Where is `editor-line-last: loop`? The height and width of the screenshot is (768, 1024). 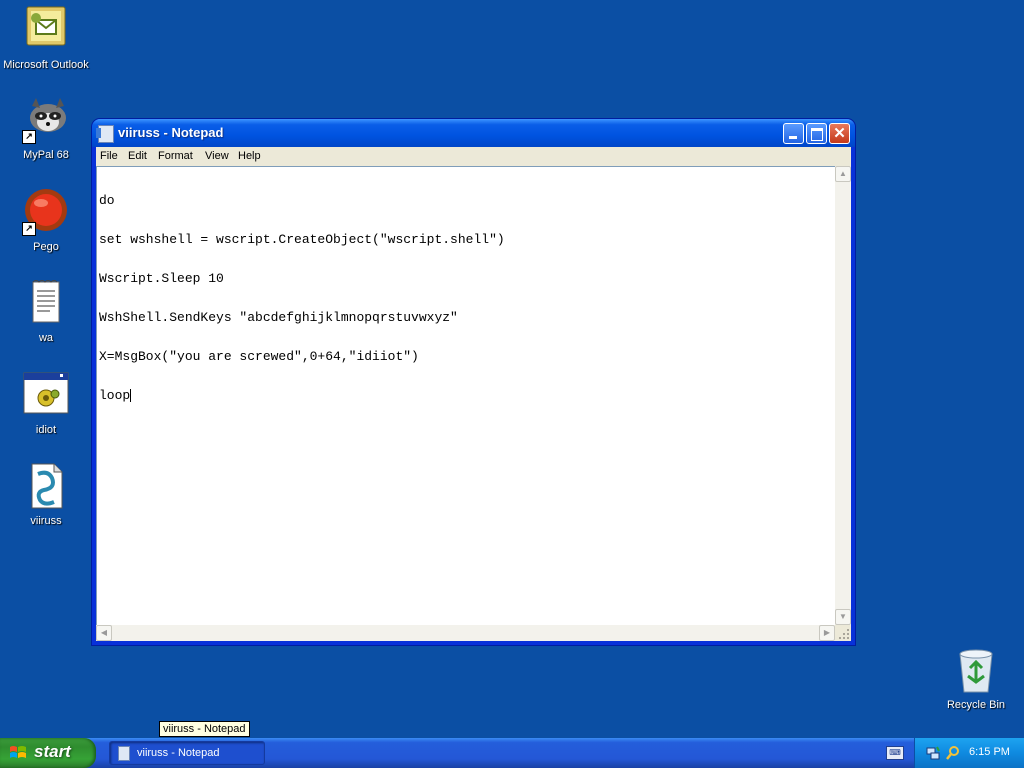 editor-line-last: loop is located at coordinates (302, 395).